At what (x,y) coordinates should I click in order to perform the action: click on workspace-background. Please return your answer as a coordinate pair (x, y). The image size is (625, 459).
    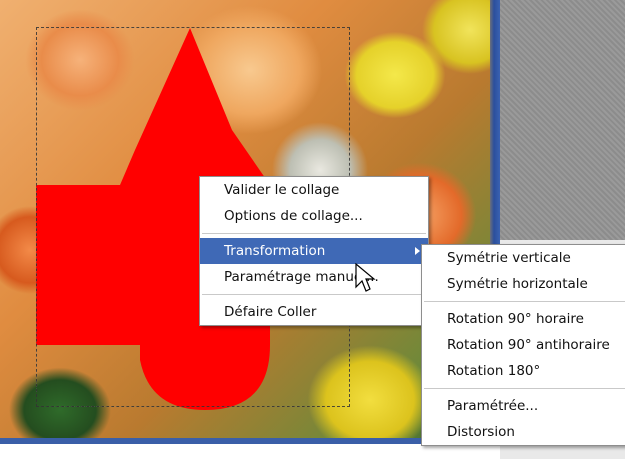
    Looking at the image, I should click on (562, 120).